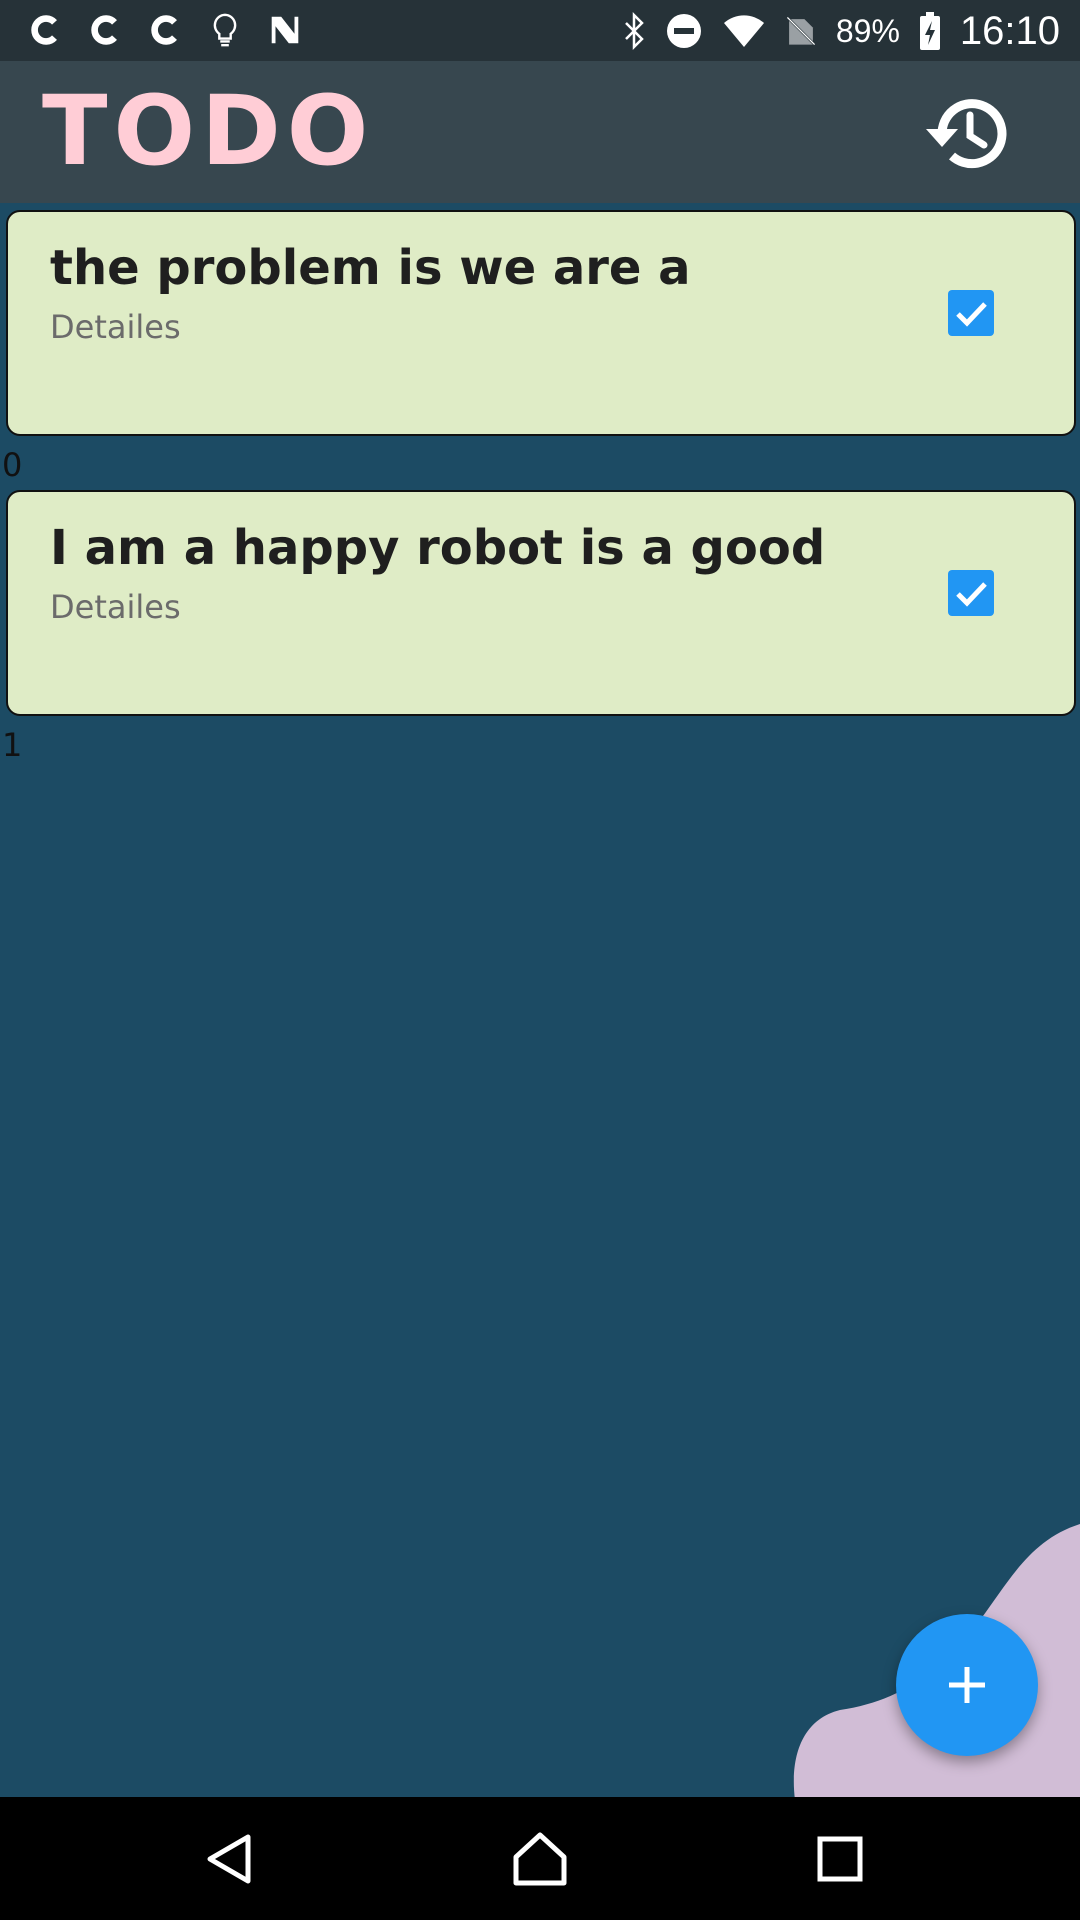  I want to click on back-icon, so click(229, 1859).